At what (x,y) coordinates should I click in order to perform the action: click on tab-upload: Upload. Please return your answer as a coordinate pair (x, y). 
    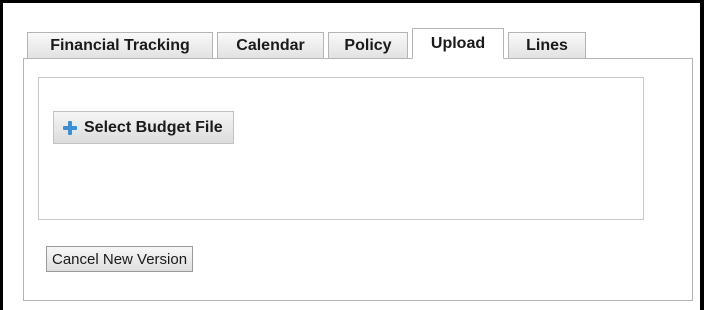
    Looking at the image, I should click on (458, 43).